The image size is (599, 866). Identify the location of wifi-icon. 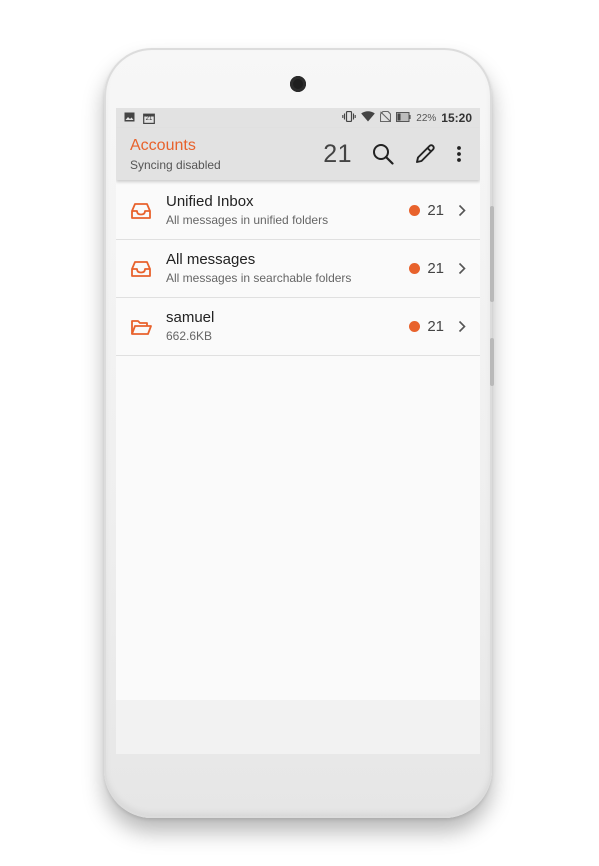
(368, 118).